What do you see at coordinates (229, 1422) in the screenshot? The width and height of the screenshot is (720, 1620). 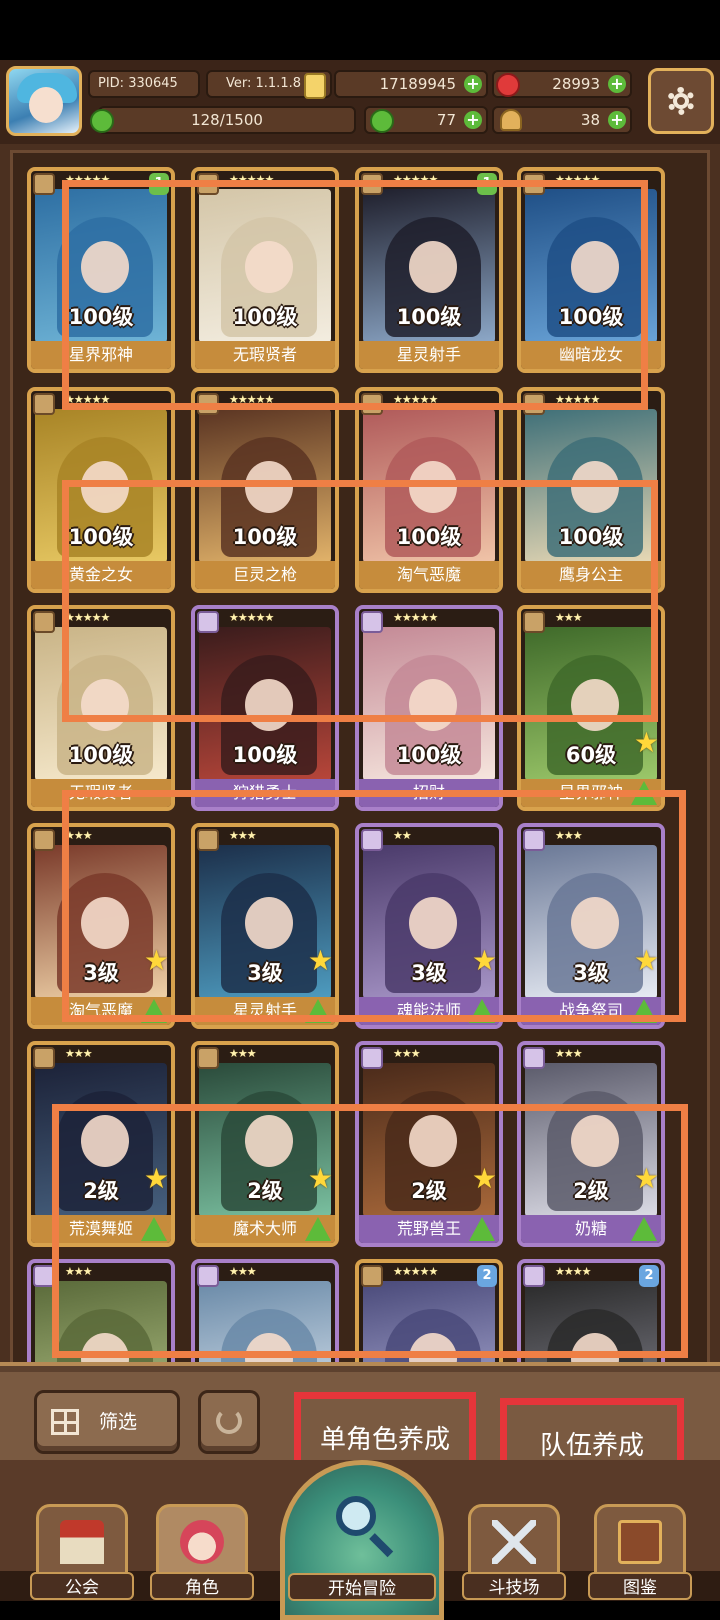 I see `refresh-button` at bounding box center [229, 1422].